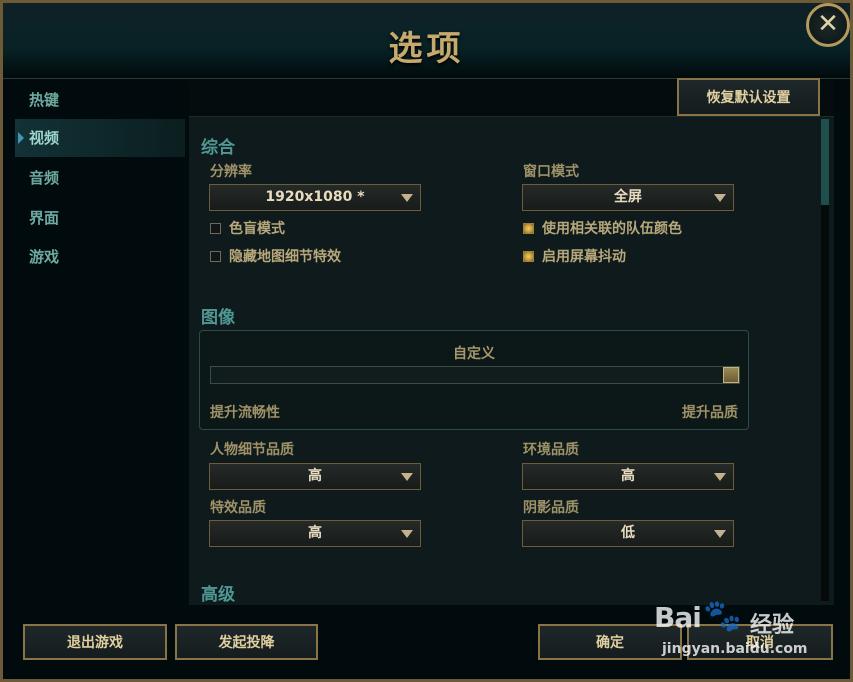  I want to click on sidebar-item-label: 界面, so click(44, 218).